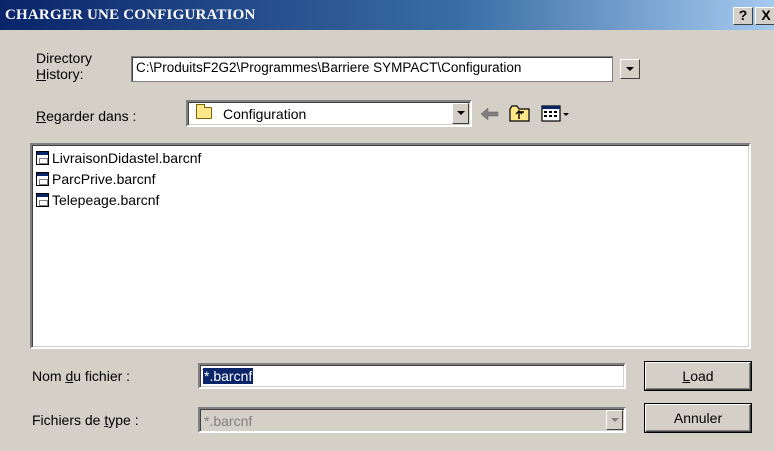 This screenshot has height=451, width=774. I want to click on back-arrow-icon, so click(490, 114).